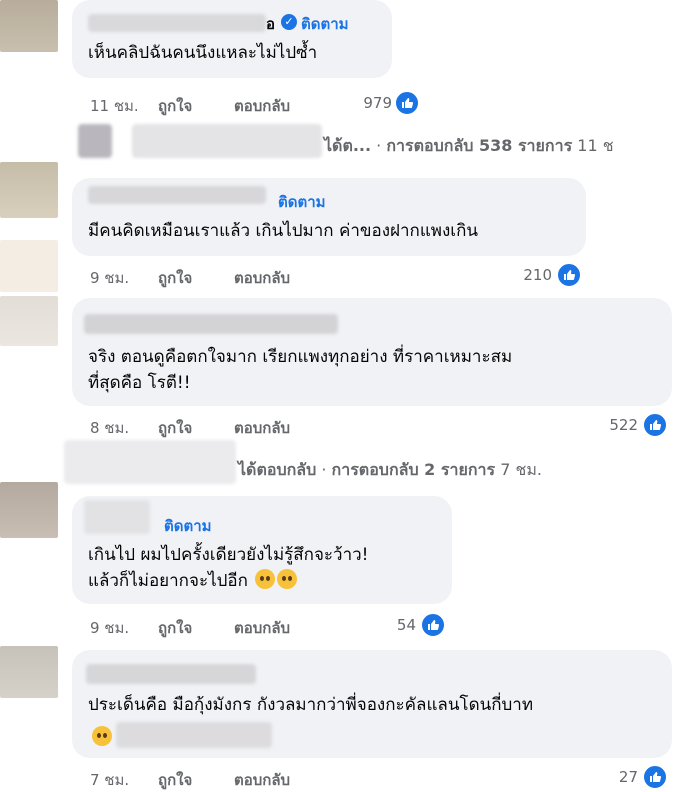 Image resolution: width=700 pixels, height=792 pixels. I want to click on view-replies-link: ได้ตอบกลับ · การตอบกลับ 2 รายการ 7 ชม., so click(390, 470).